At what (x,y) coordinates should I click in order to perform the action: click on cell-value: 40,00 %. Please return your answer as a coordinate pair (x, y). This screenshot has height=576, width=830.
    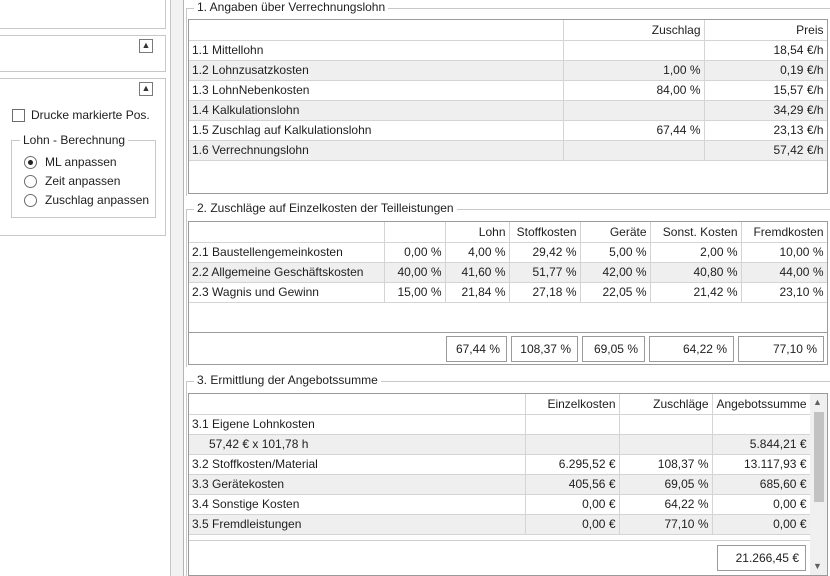
    Looking at the image, I should click on (415, 272).